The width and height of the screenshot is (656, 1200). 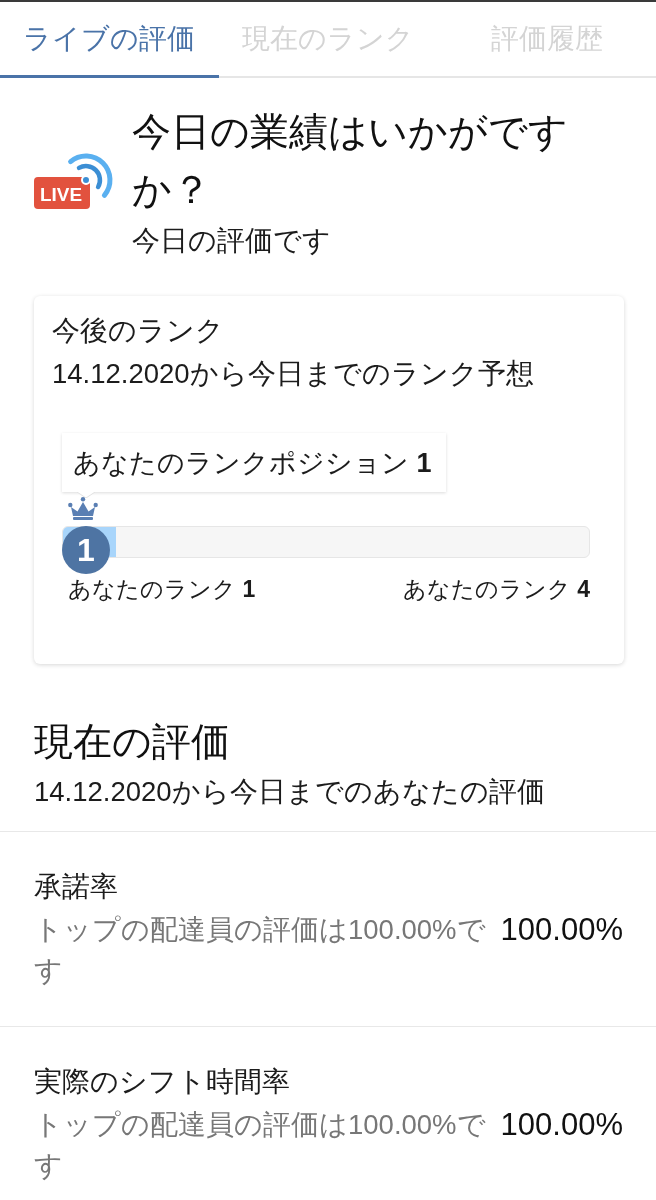 I want to click on rank-position-label: あなたのランクポジション 1, so click(x=252, y=463).